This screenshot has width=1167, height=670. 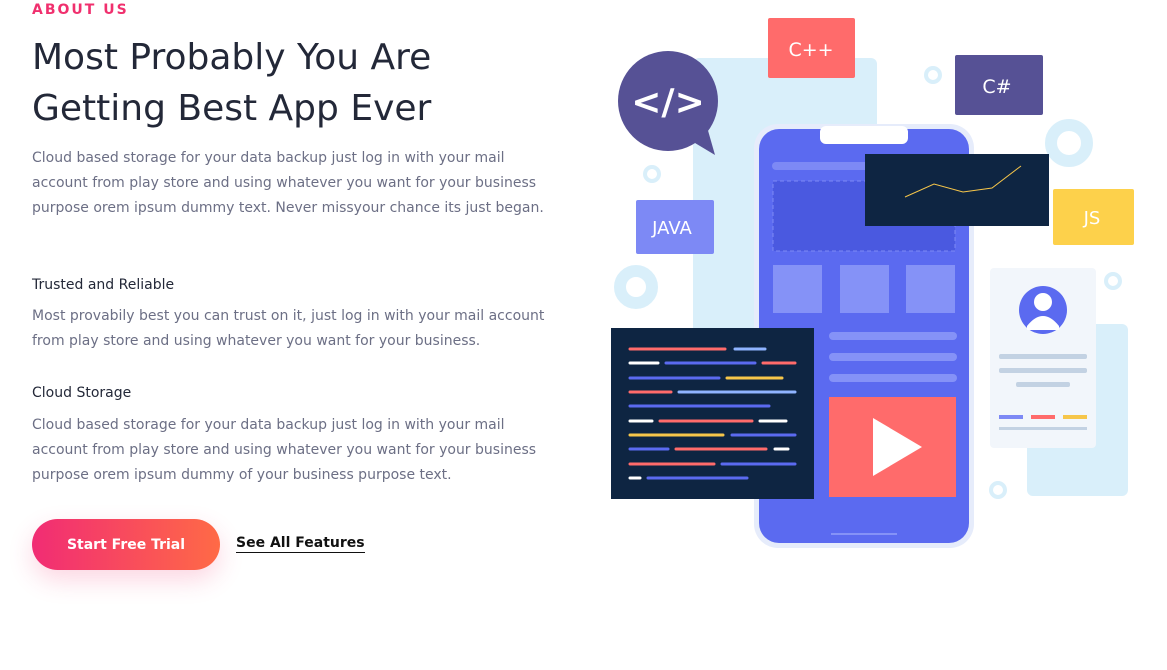 I want to click on feature-title: Cloud Storage, so click(x=82, y=393).